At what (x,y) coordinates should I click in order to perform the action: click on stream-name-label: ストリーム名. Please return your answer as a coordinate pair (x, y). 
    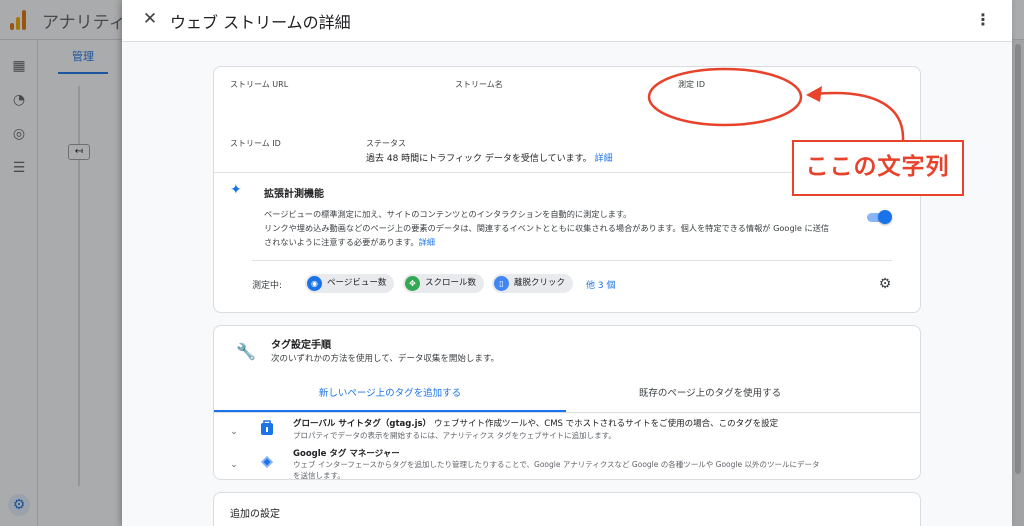
    Looking at the image, I should click on (479, 84).